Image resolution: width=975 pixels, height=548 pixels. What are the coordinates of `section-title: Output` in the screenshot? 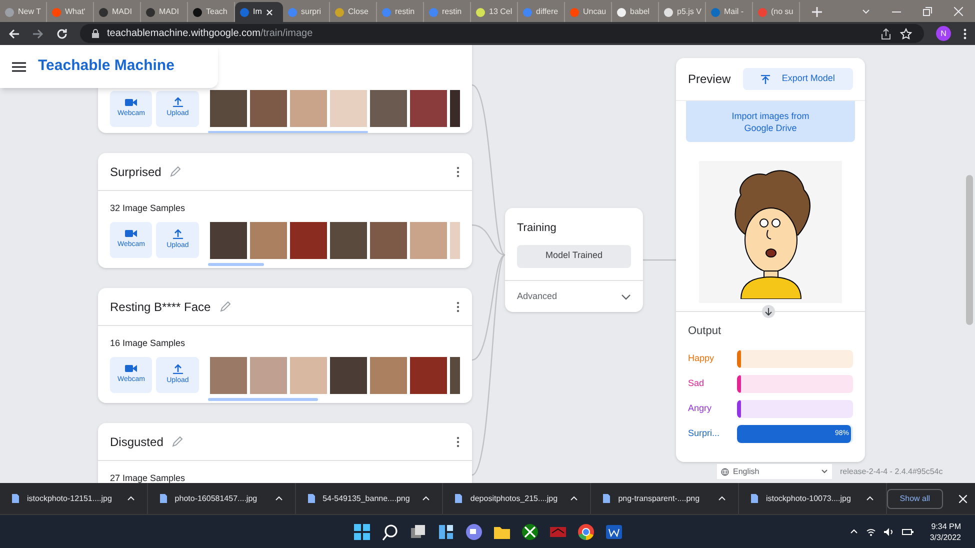 It's located at (704, 331).